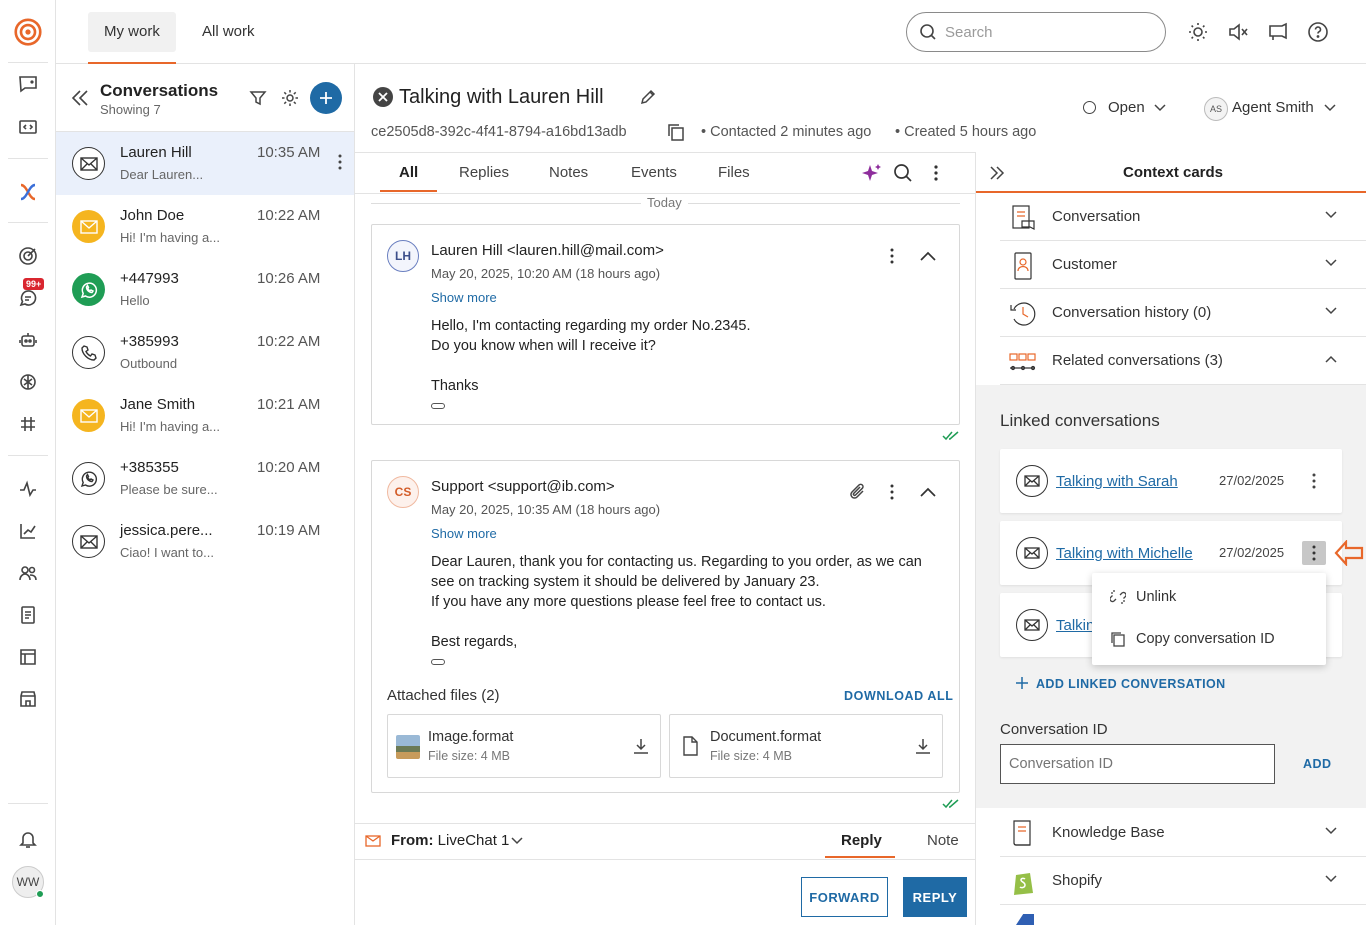 This screenshot has width=1366, height=925. Describe the element at coordinates (408, 178) in the screenshot. I see `tab-all: All` at that location.